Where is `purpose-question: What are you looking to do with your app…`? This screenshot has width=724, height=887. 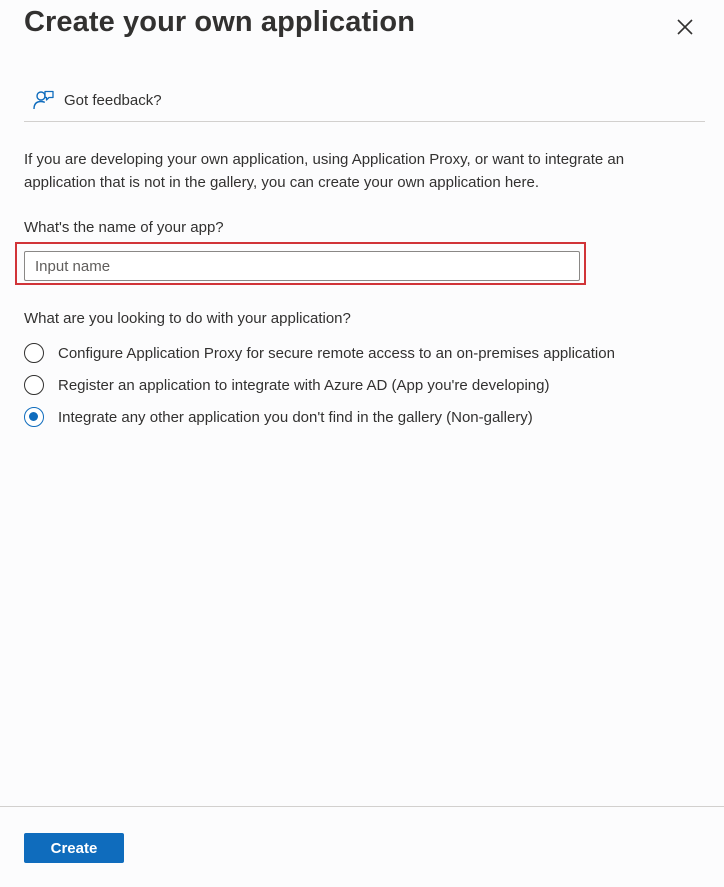 purpose-question: What are you looking to do with your app… is located at coordinates (187, 318).